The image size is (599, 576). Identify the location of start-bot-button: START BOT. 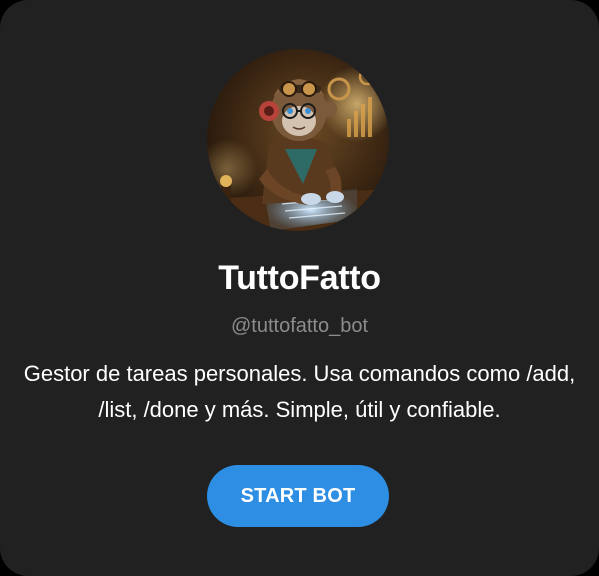
(298, 496).